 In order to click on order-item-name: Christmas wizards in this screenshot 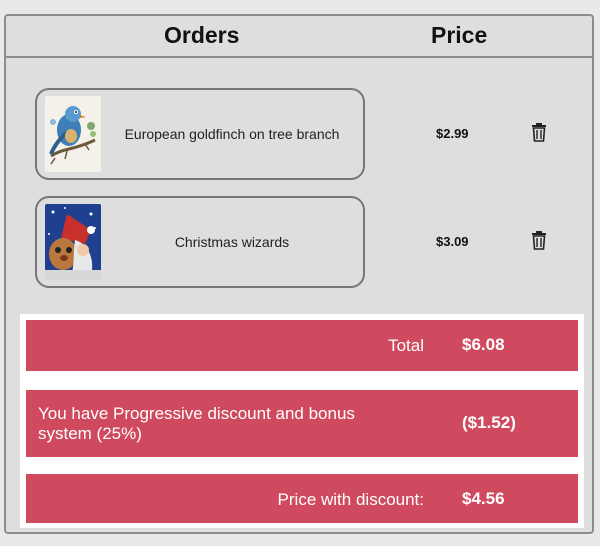, I will do `click(232, 242)`.